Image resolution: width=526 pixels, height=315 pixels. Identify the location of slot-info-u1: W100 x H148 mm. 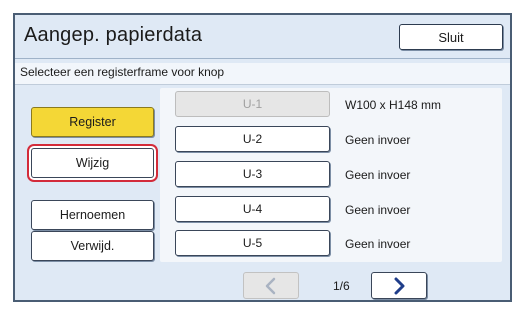
(393, 105).